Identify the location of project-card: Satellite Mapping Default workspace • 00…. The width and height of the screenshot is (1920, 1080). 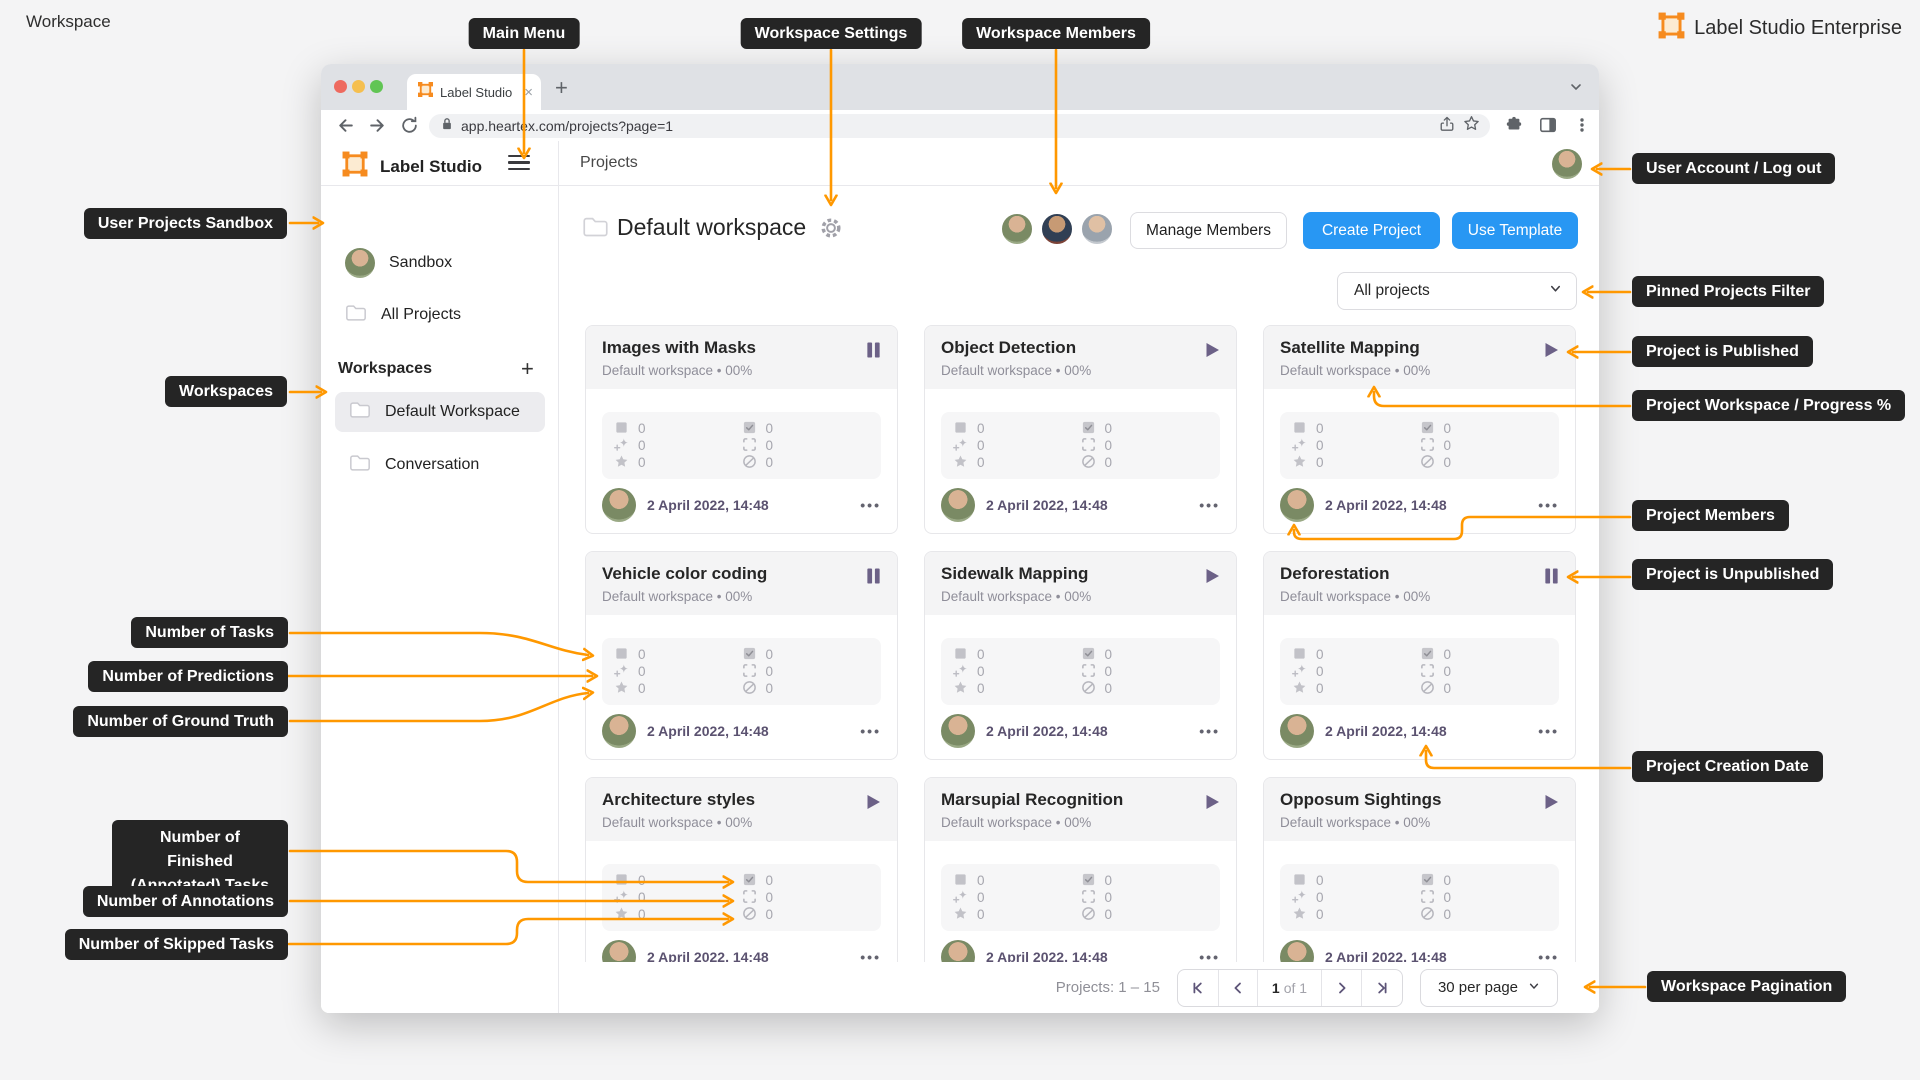
(1419, 429).